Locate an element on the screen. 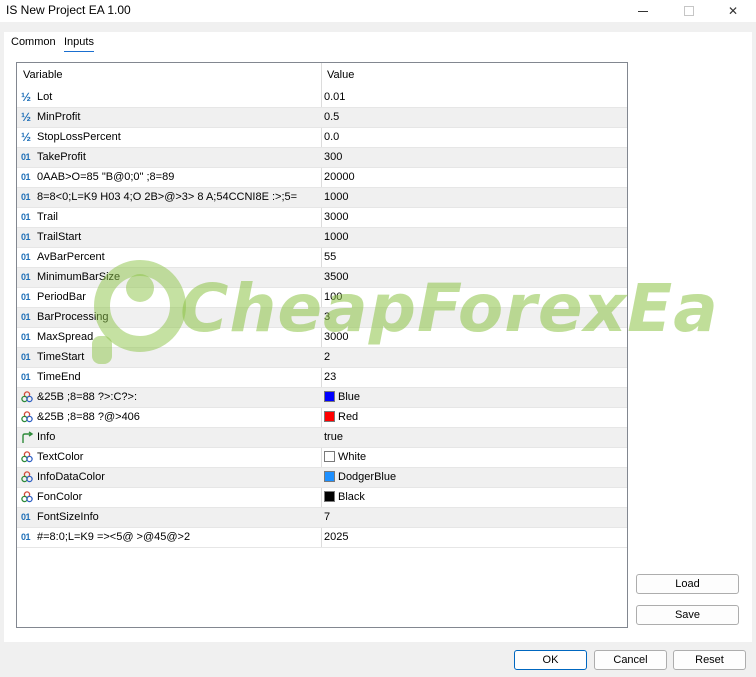  reset-button: Reset is located at coordinates (709, 660).